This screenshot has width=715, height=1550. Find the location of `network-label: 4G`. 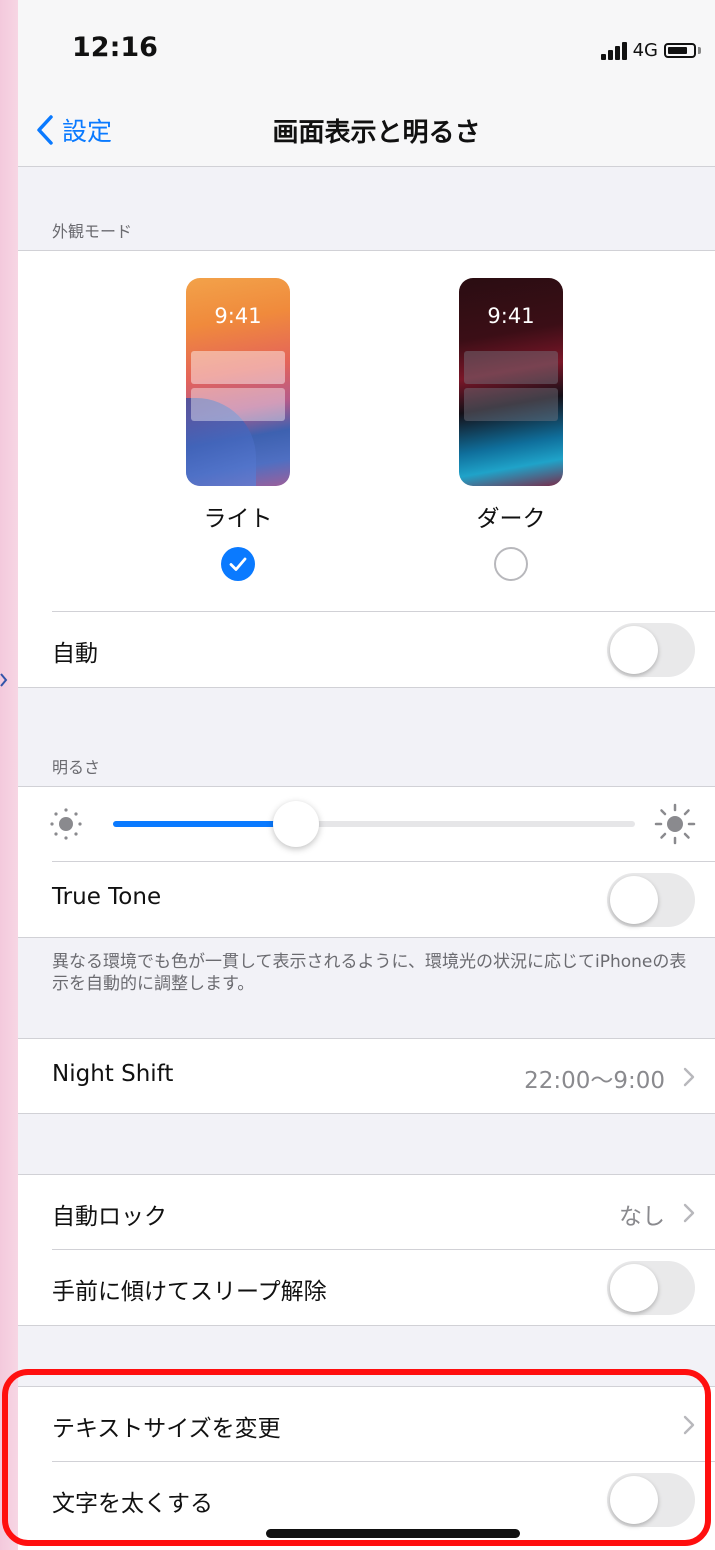

network-label: 4G is located at coordinates (645, 50).